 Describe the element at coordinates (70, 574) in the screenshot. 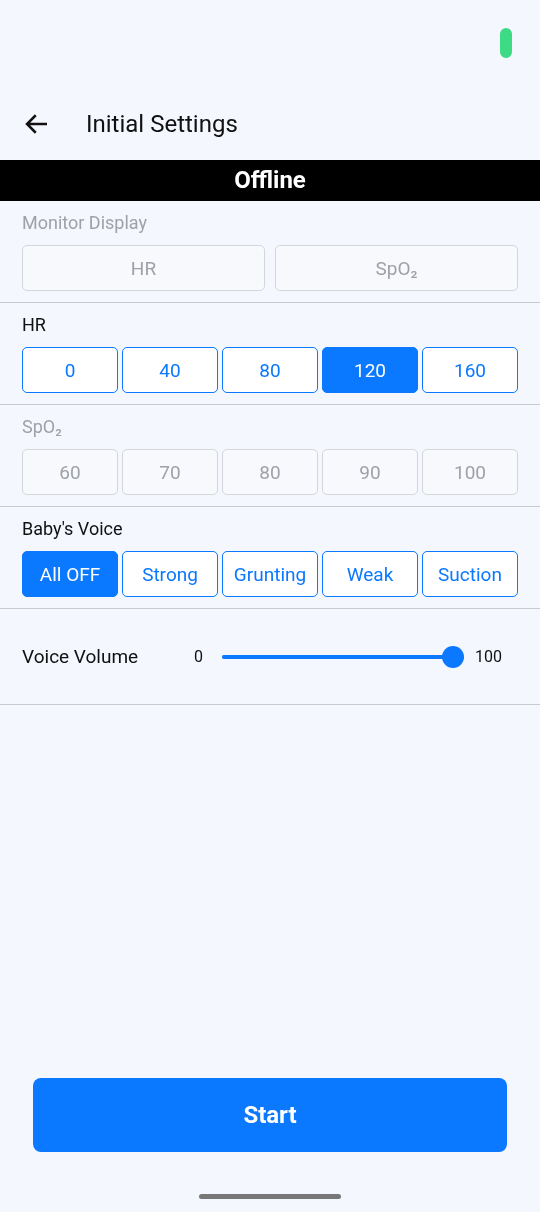

I see `option-button: All OFF` at that location.